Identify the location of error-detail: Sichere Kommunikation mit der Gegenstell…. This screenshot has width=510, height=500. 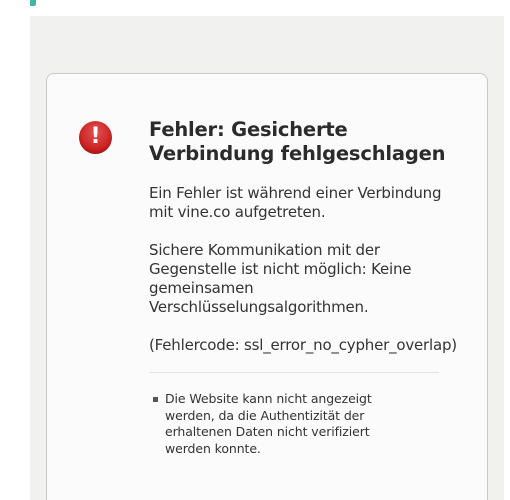
(280, 278).